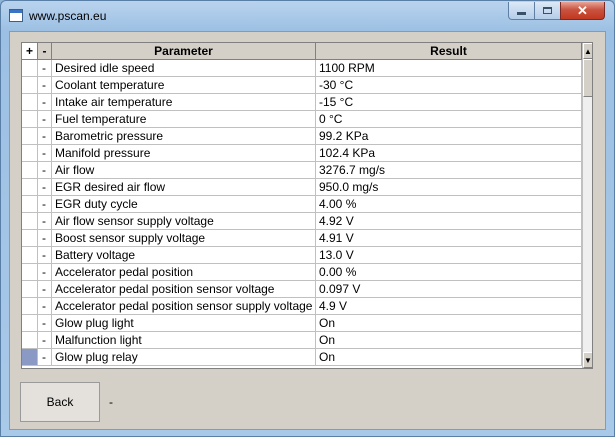 Image resolution: width=615 pixels, height=437 pixels. Describe the element at coordinates (449, 136) in the screenshot. I see `result-cell: 99.2 KPa` at that location.